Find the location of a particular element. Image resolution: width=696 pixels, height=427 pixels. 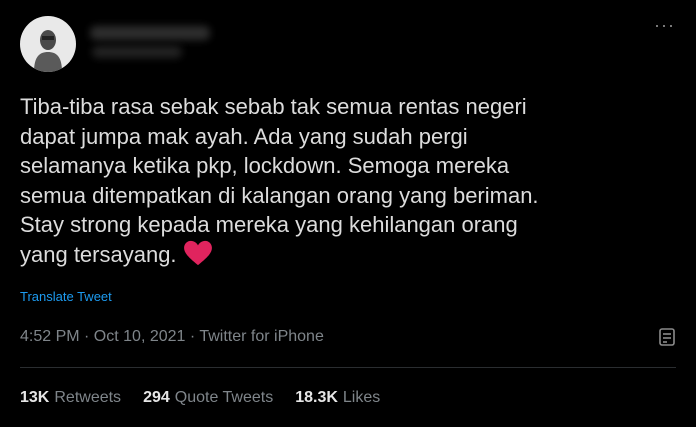

tweet-stats: 13K Retweets 294 Quote Tweets 18.3K Likes is located at coordinates (200, 398).